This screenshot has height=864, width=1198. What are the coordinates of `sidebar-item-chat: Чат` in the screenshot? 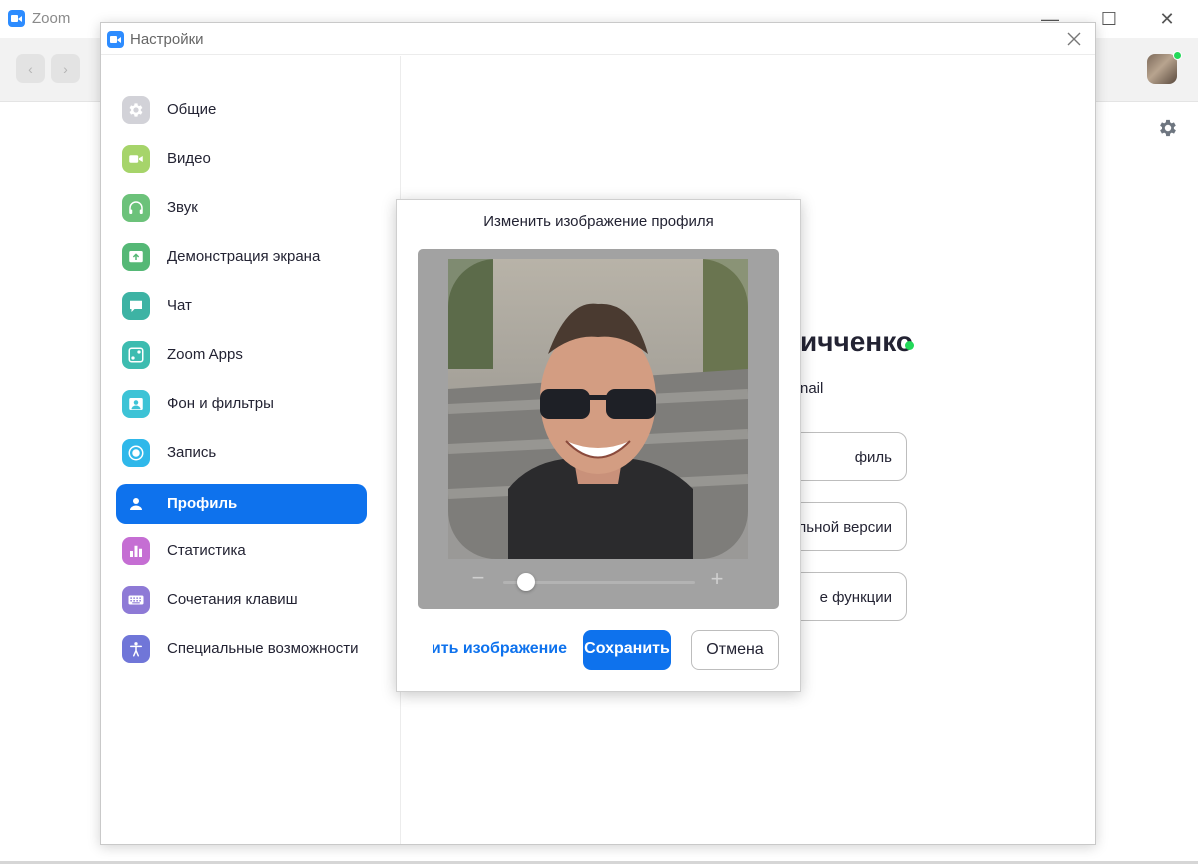 It's located at (241, 306).